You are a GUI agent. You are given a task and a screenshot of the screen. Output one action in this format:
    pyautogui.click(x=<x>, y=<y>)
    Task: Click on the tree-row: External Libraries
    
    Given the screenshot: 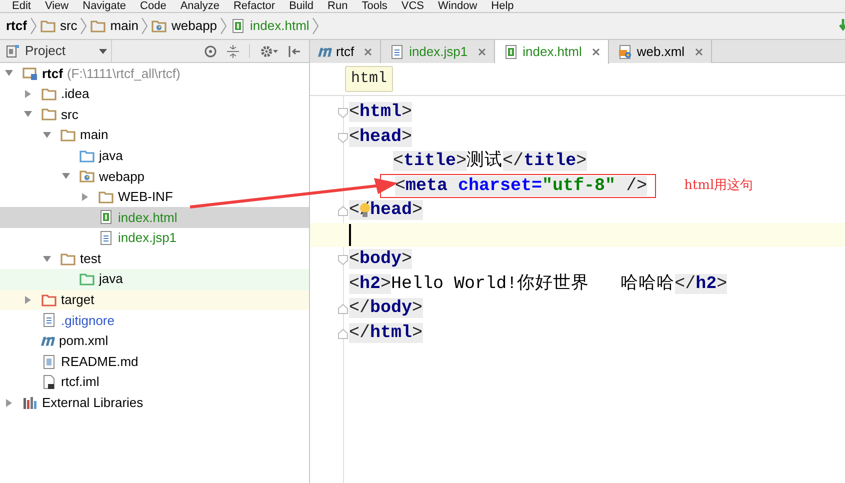 What is the action you would take?
    pyautogui.click(x=154, y=403)
    